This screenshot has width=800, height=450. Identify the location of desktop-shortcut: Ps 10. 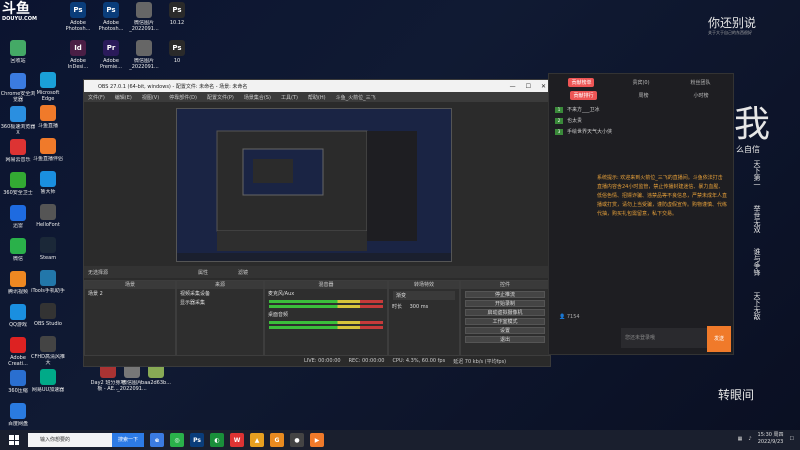
(177, 60).